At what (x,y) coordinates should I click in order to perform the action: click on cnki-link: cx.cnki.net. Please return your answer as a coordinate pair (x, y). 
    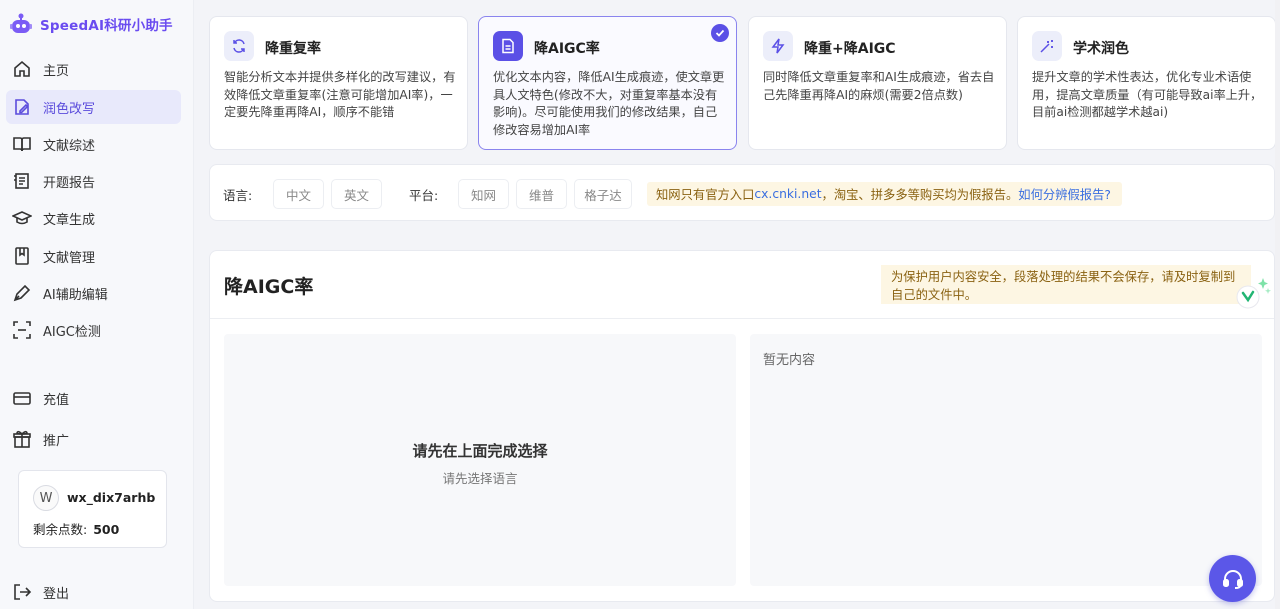
    Looking at the image, I should click on (787, 194).